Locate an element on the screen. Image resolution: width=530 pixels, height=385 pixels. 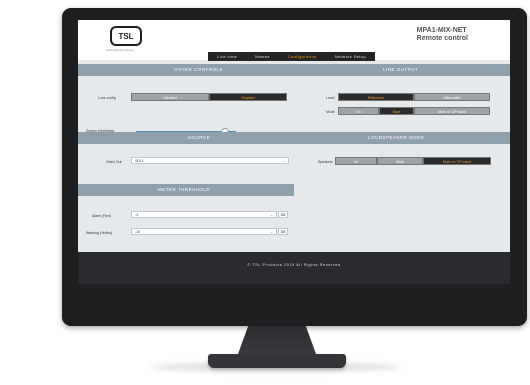
logo-text: TSL is located at coordinates (126, 36).